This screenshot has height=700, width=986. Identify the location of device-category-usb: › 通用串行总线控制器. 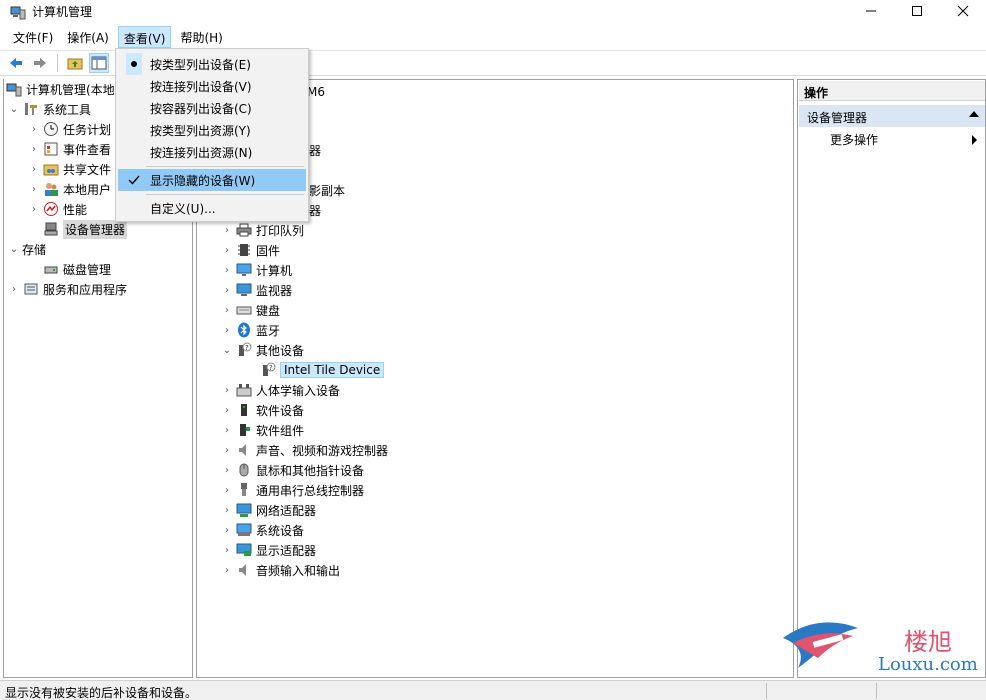
(292, 490).